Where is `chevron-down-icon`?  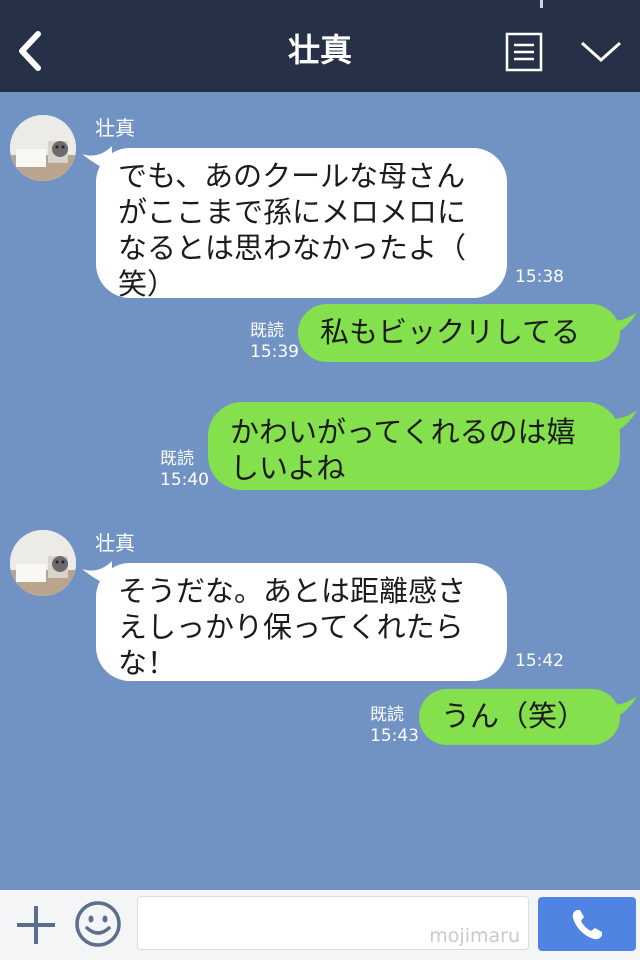
chevron-down-icon is located at coordinates (601, 51).